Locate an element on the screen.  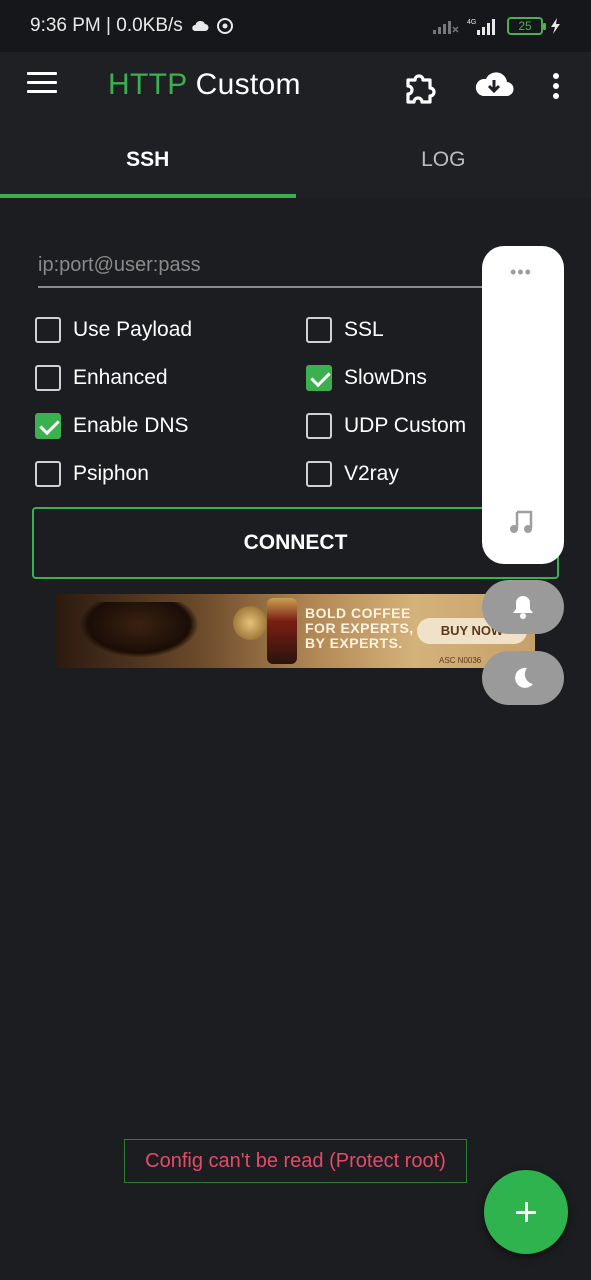
option-enhanced: Enhanced is located at coordinates (101, 378).